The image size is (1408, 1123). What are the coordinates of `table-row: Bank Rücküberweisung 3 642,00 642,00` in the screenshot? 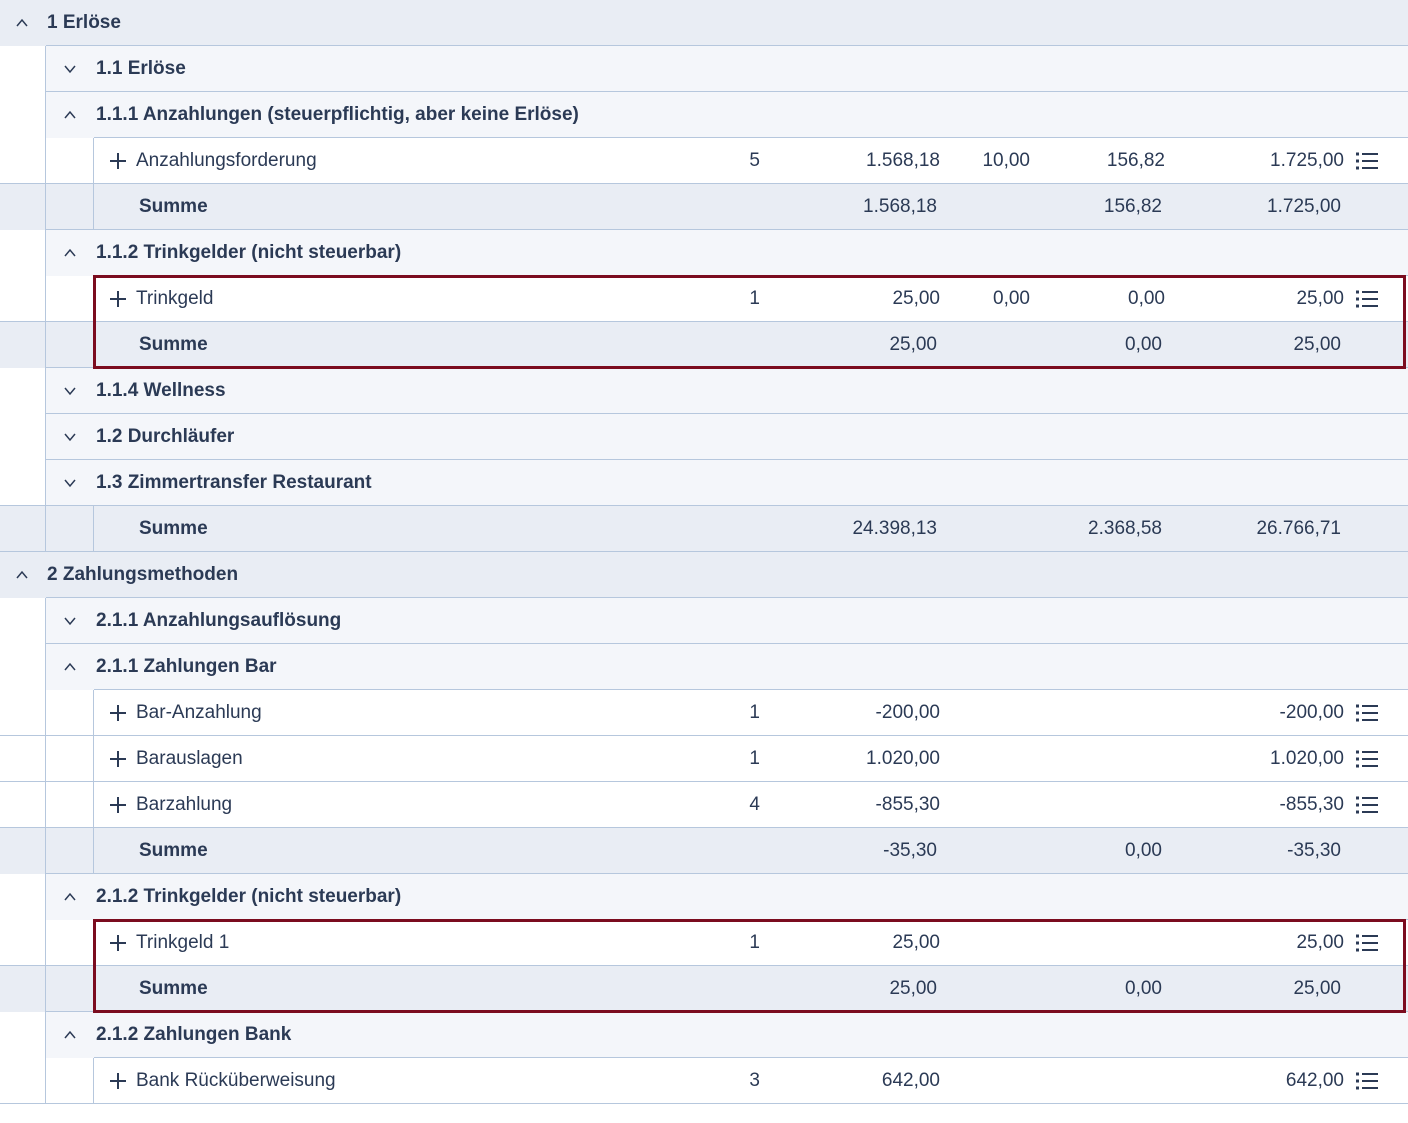 It's located at (704, 1081).